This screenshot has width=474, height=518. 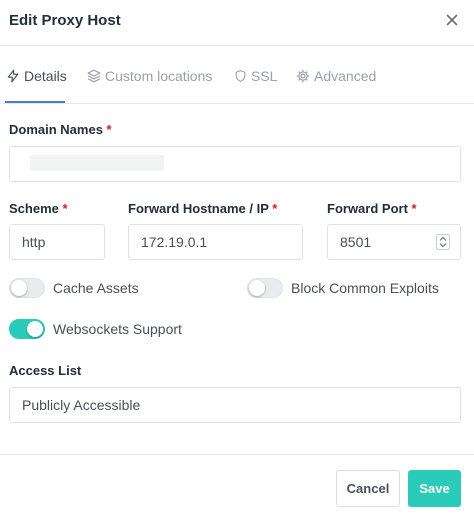 I want to click on cache-assets-toggle: Cache Assets, so click(x=74, y=288).